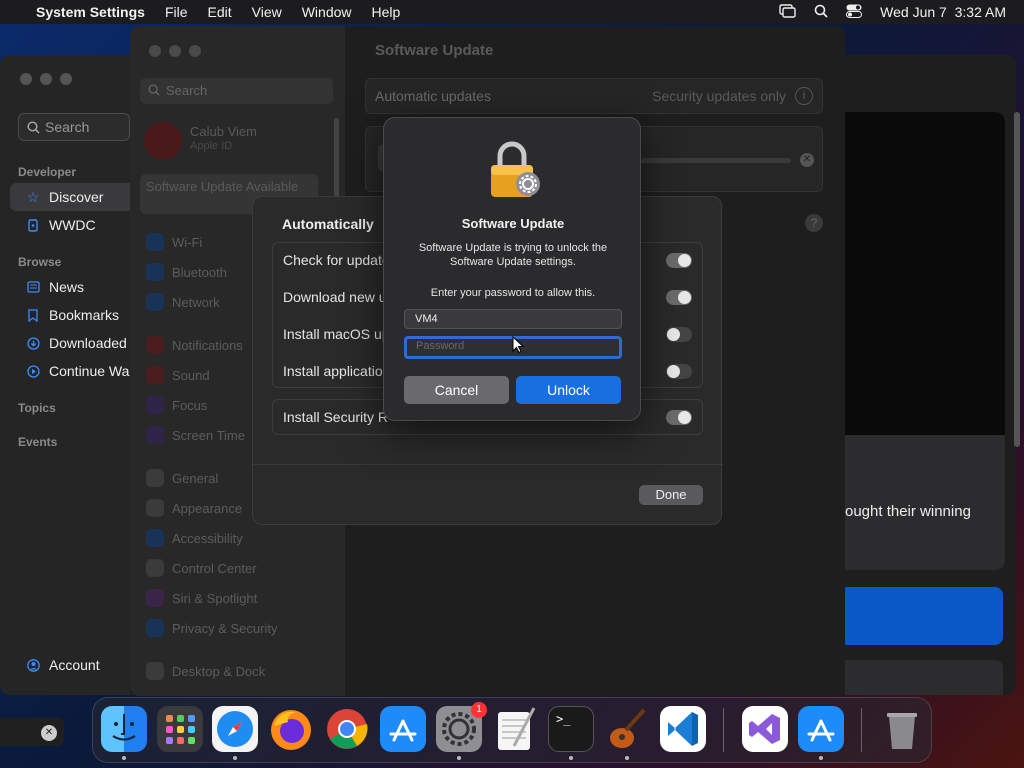 This screenshot has width=1024, height=768. I want to click on sidebar-item-label: Bluetooth, so click(199, 272).